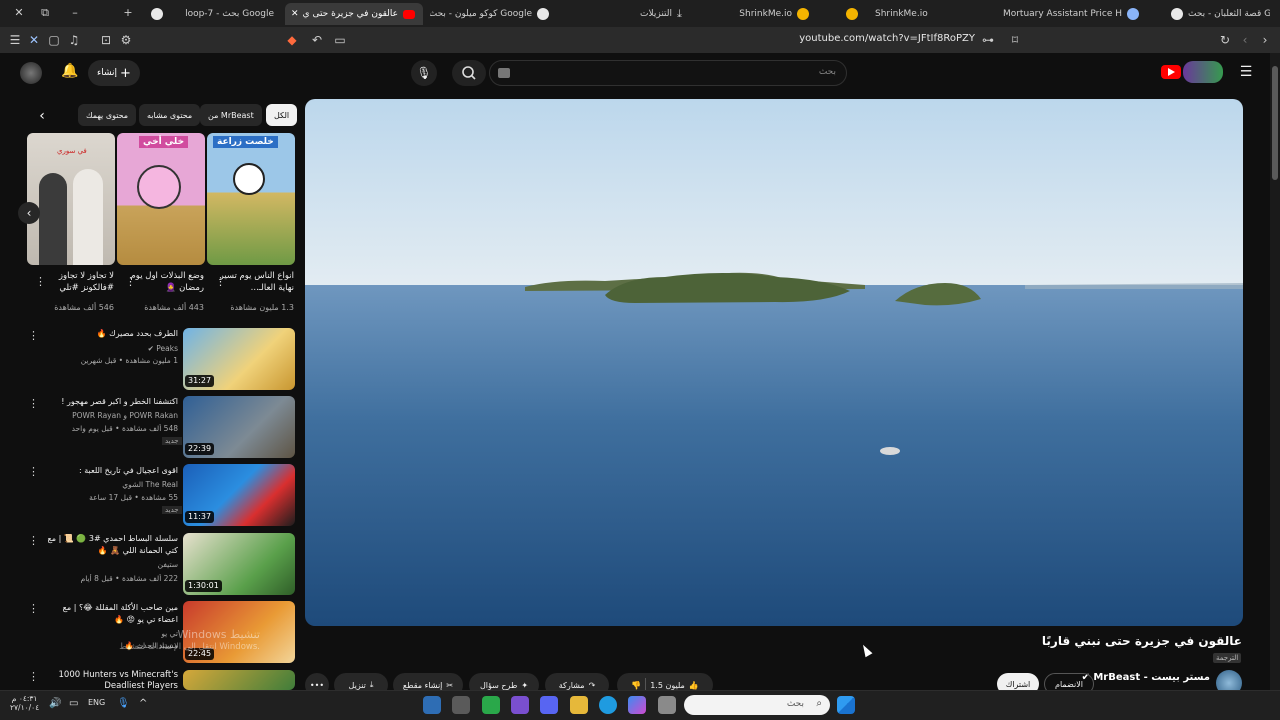 The height and width of the screenshot is (720, 1280). I want to click on settings-icon: ⚙, so click(126, 40).